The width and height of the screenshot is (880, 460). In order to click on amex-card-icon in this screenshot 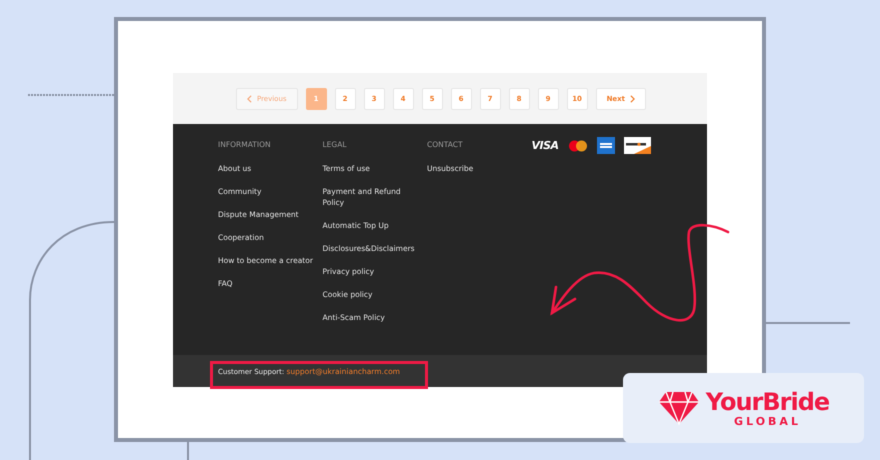, I will do `click(605, 145)`.